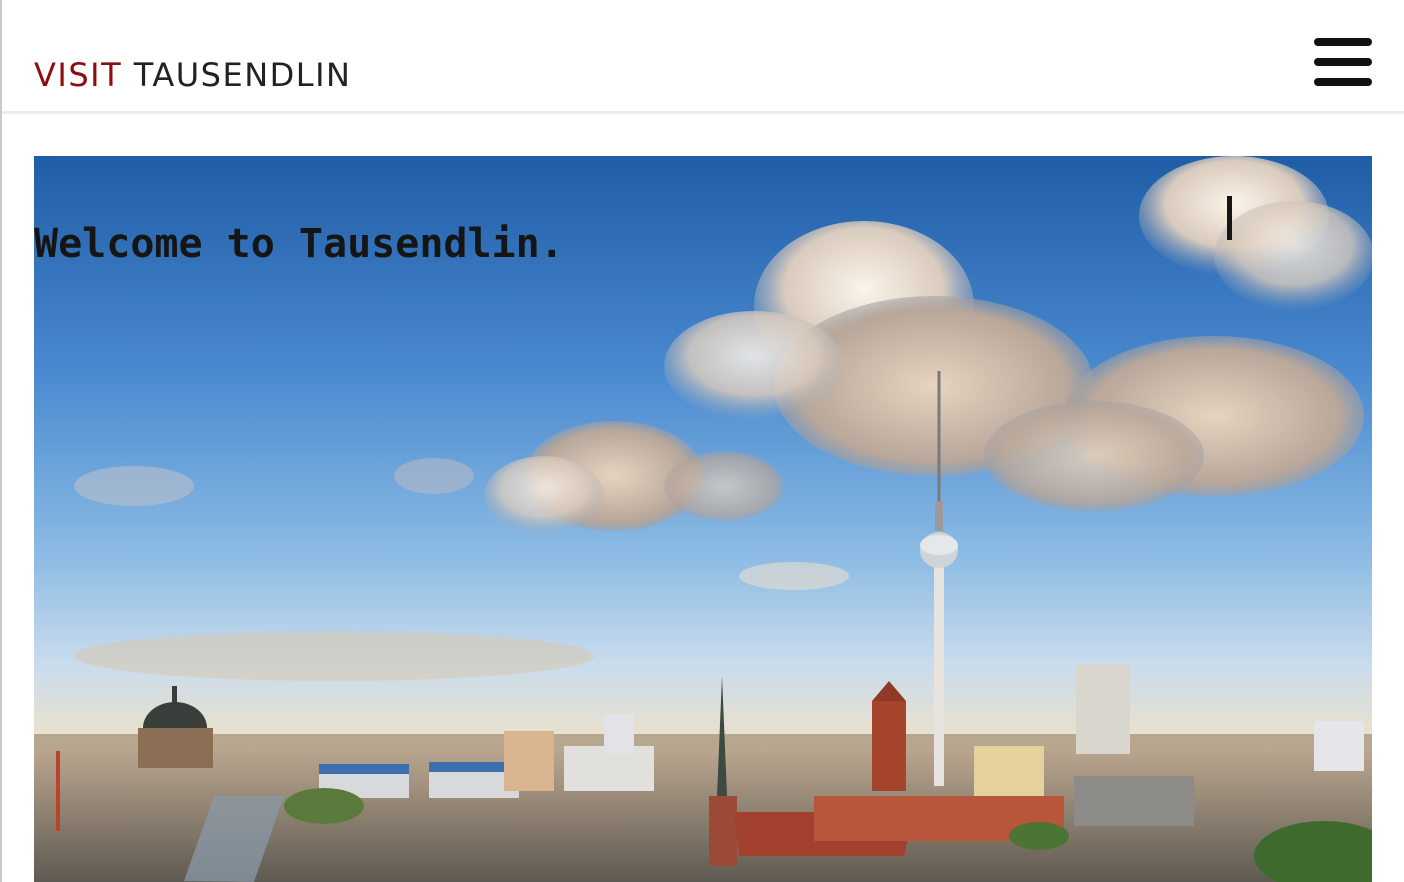  I want to click on menu-bar-middle, so click(1343, 62).